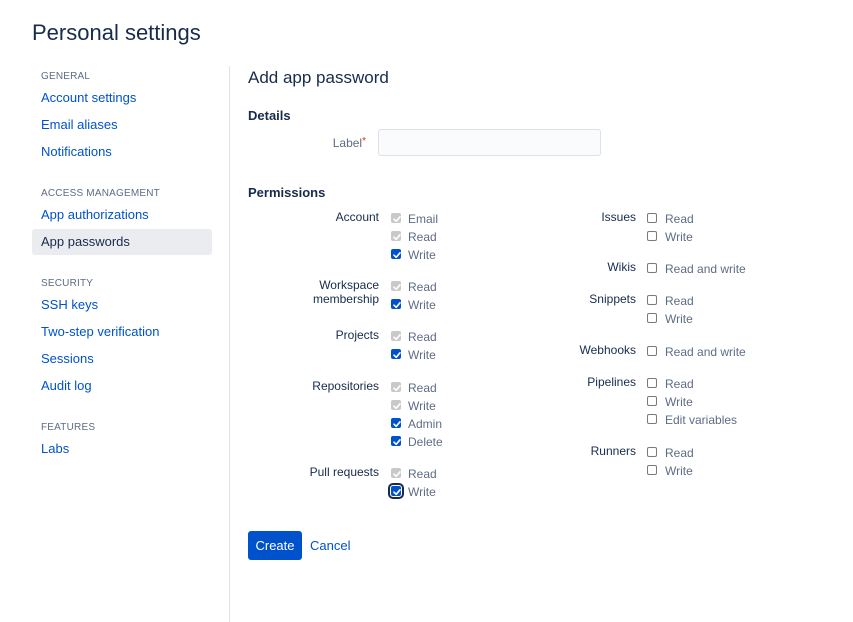  What do you see at coordinates (396, 423) in the screenshot?
I see `checkbox-repositories-admin` at bounding box center [396, 423].